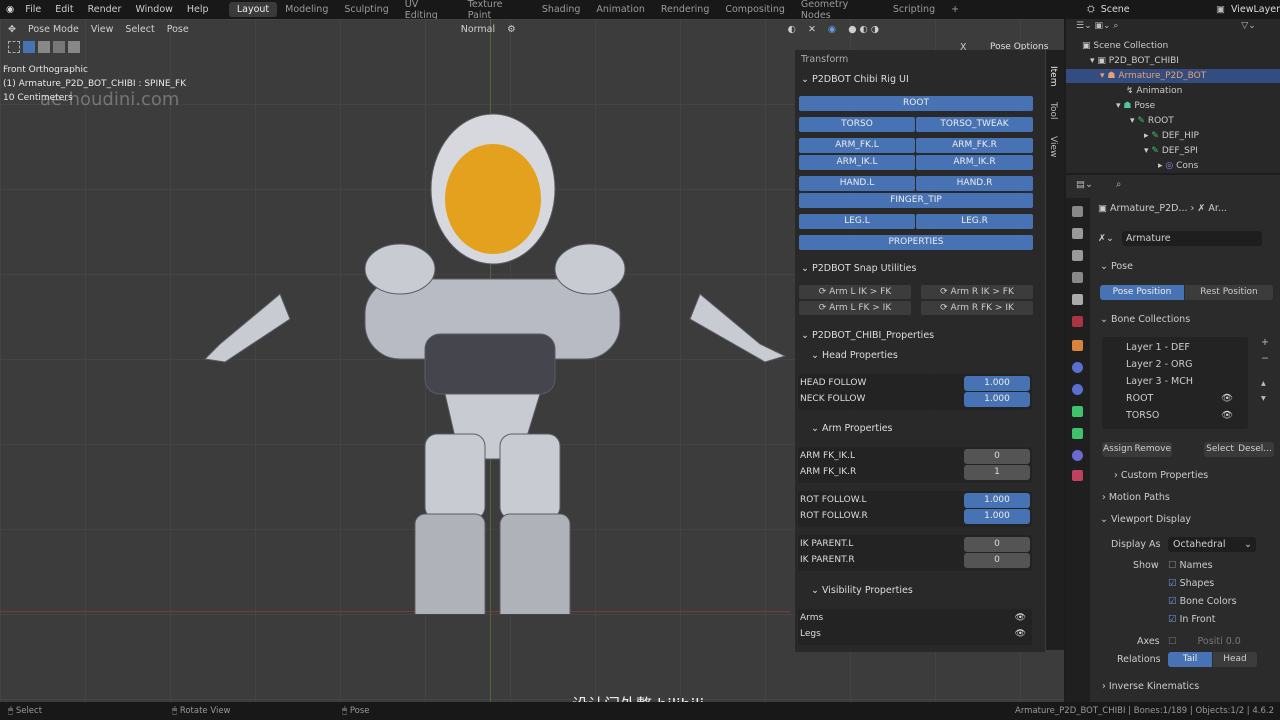  Describe the element at coordinates (1173, 76) in the screenshot. I see `outliner-armature: ▾ ☗ Armature_P2D_BOT` at that location.